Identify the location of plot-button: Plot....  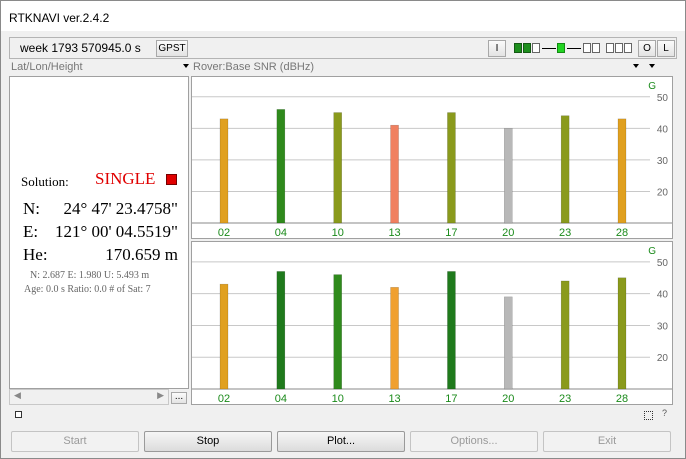
(341, 441).